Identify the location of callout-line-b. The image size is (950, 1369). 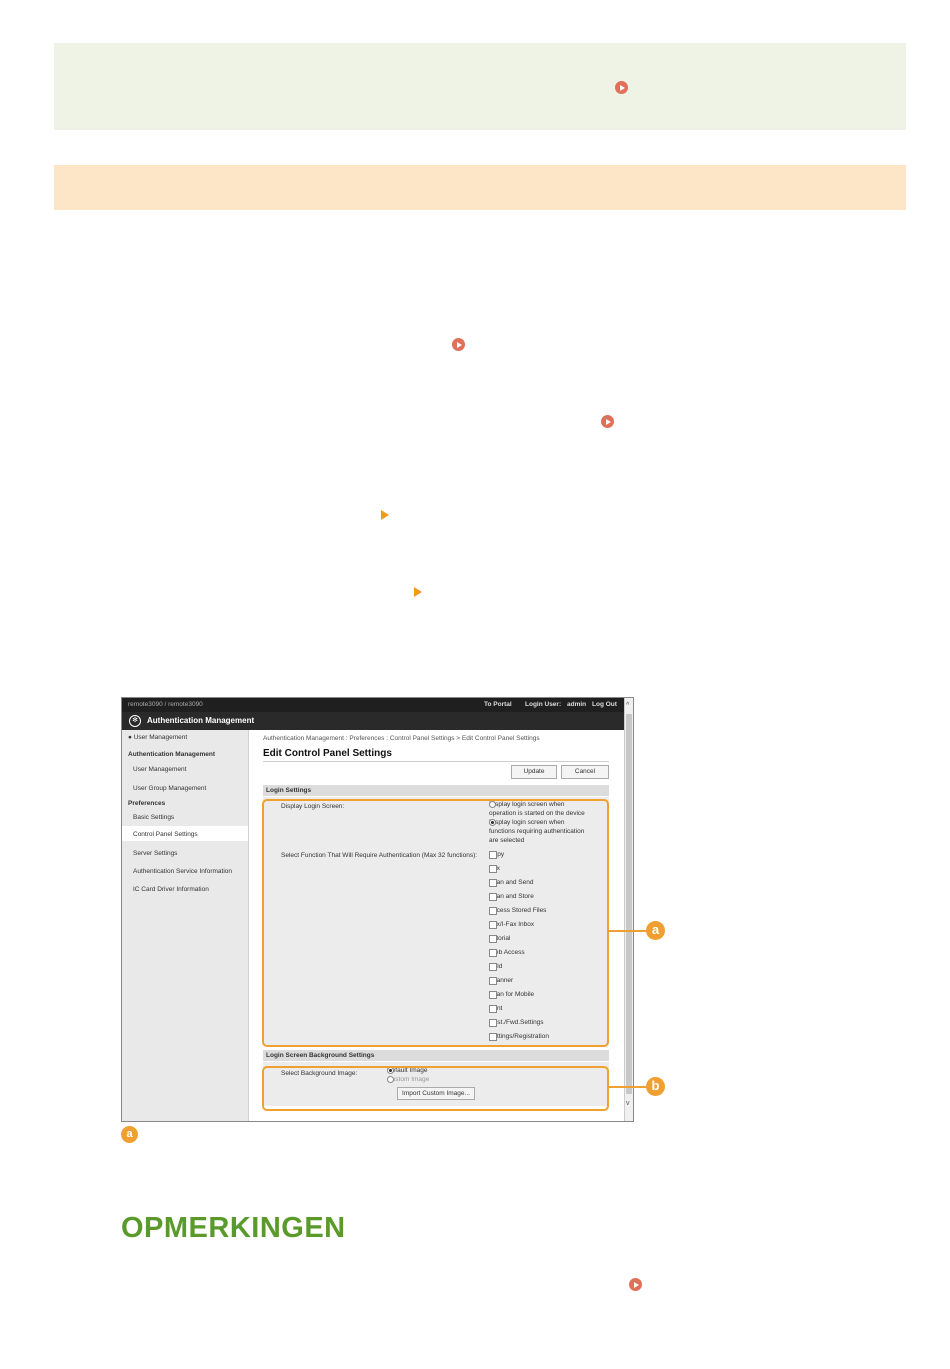
(627, 1087).